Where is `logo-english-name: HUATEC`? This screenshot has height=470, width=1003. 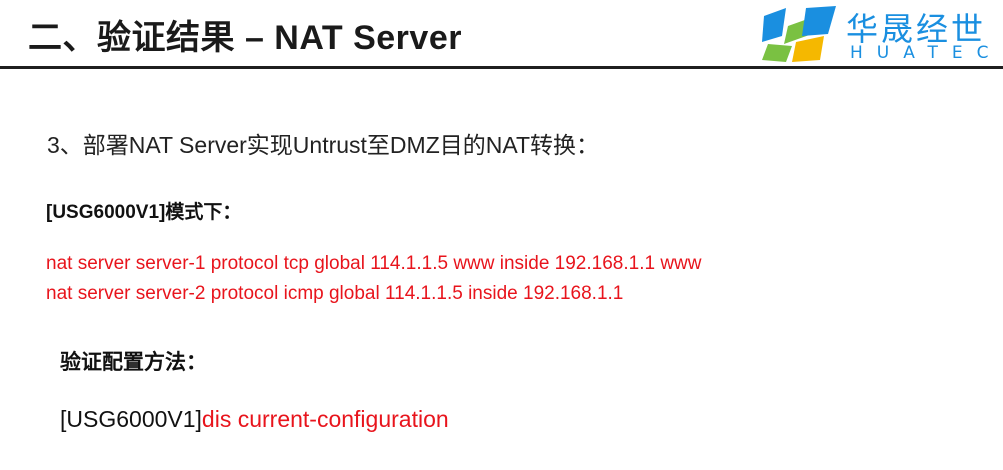
logo-english-name: HUATEC is located at coordinates (926, 53).